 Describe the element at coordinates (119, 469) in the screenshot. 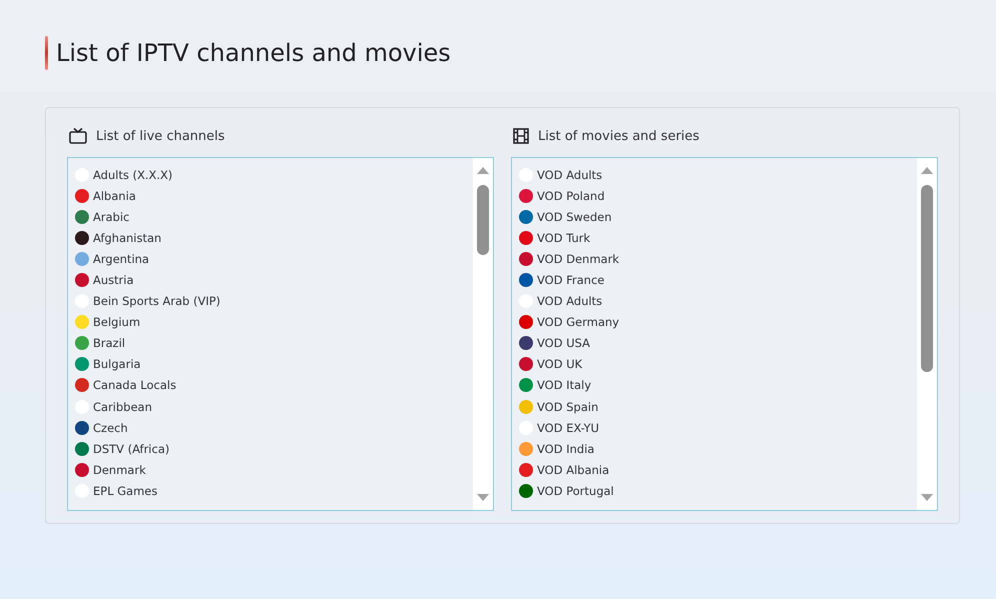

I see `list-item: Denmark` at that location.